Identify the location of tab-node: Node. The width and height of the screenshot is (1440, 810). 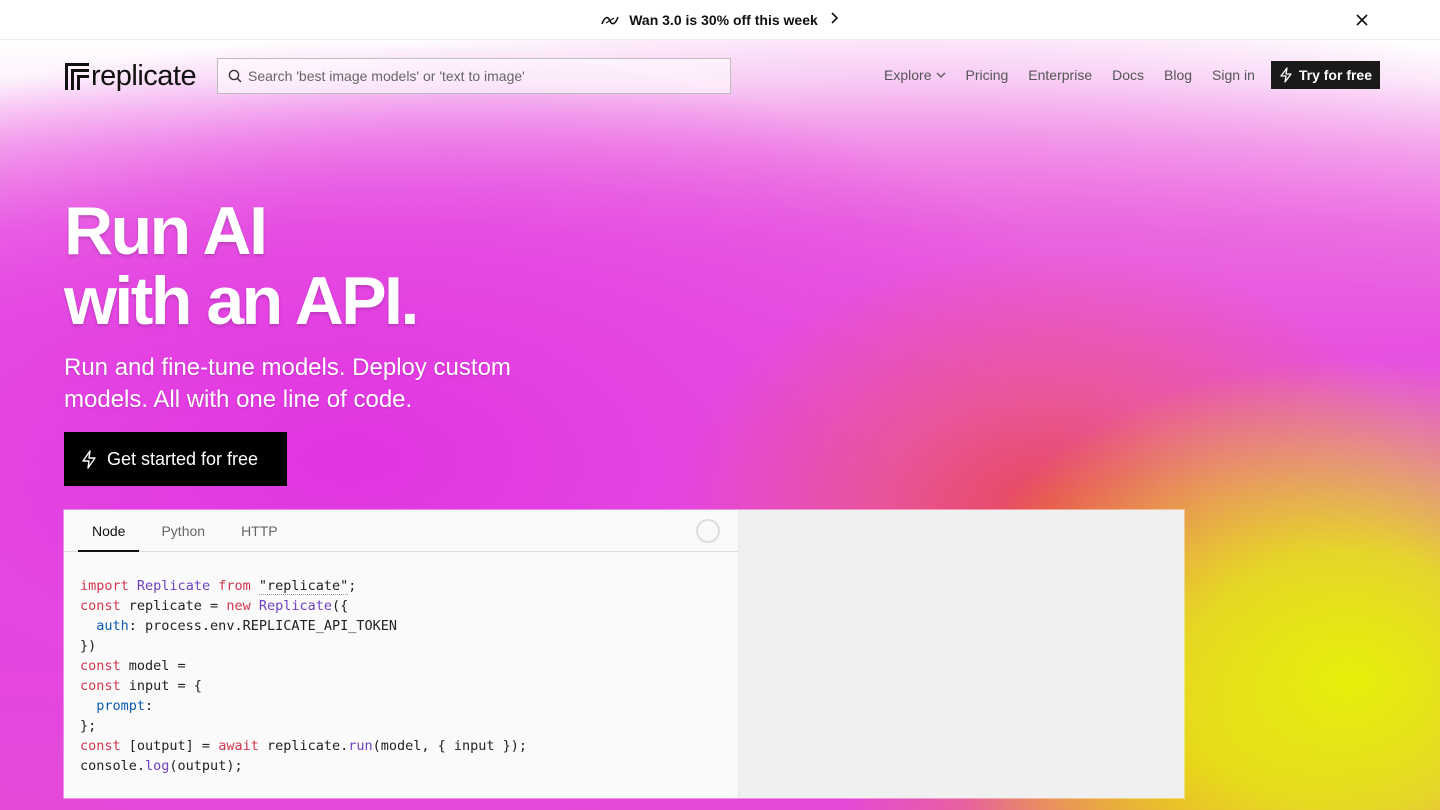
(109, 531).